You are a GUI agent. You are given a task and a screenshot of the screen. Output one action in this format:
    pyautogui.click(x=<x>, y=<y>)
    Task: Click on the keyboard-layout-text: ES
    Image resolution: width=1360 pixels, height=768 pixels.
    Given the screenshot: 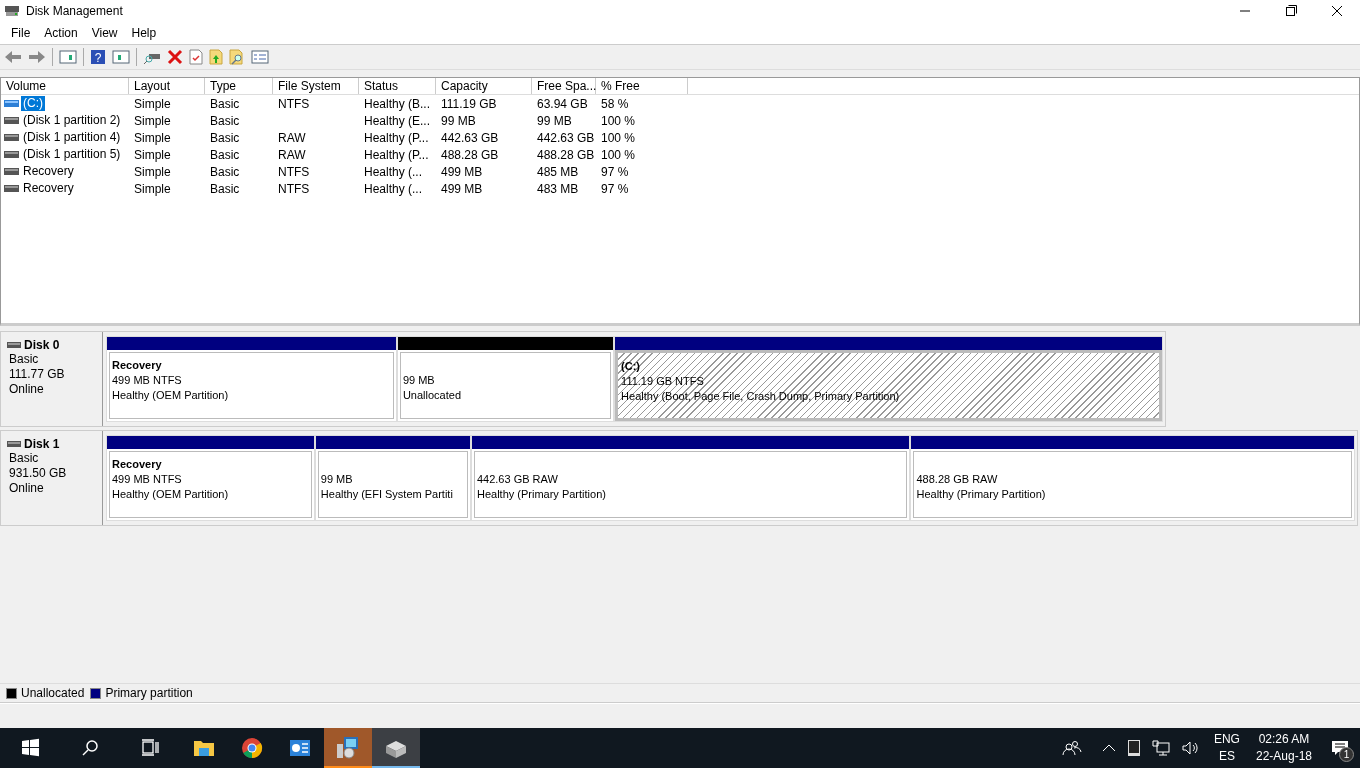 What is the action you would take?
    pyautogui.click(x=1226, y=756)
    